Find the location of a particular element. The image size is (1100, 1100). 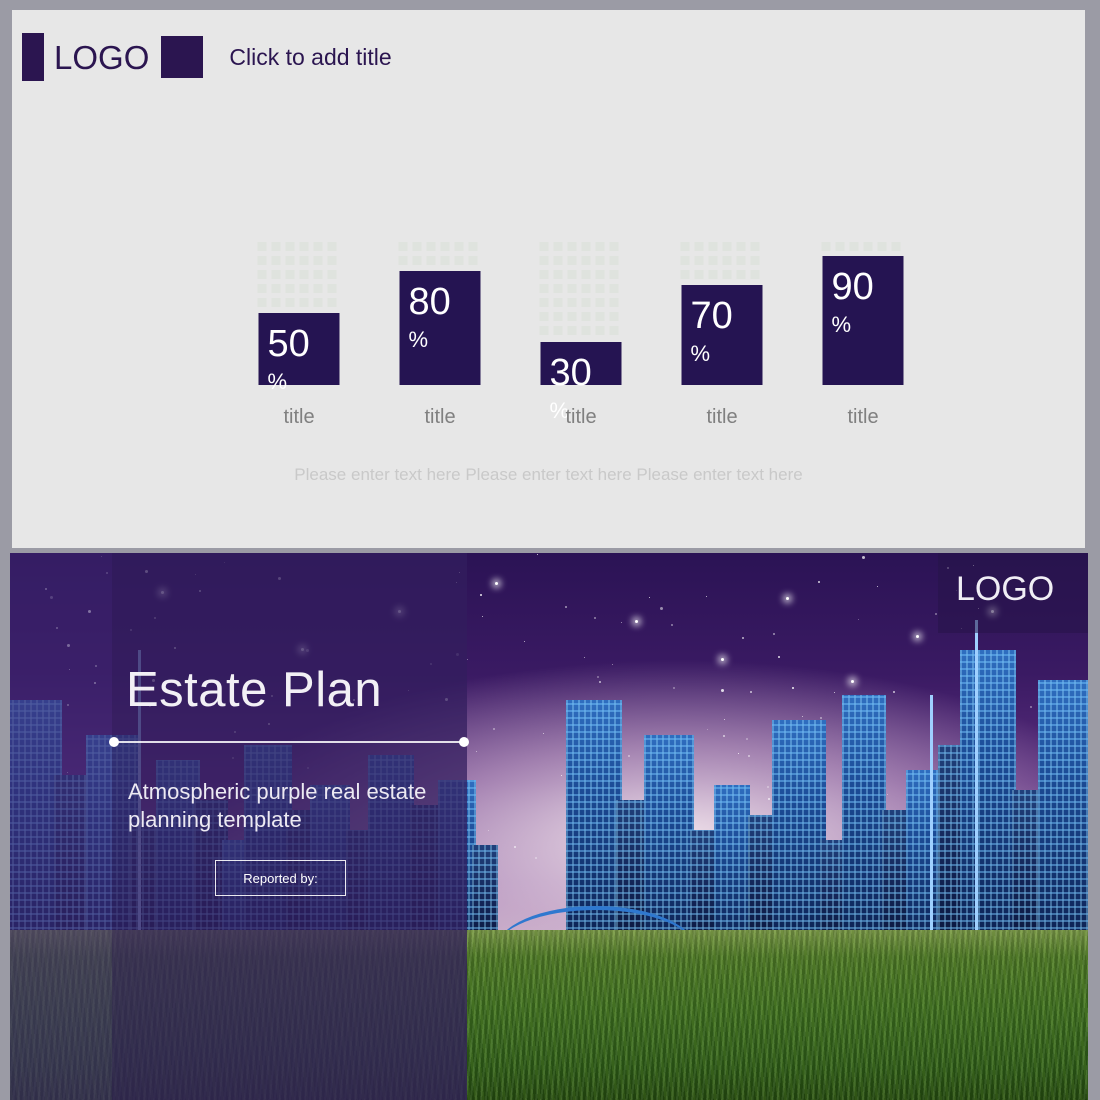

page-title: Click to add title is located at coordinates (310, 57).